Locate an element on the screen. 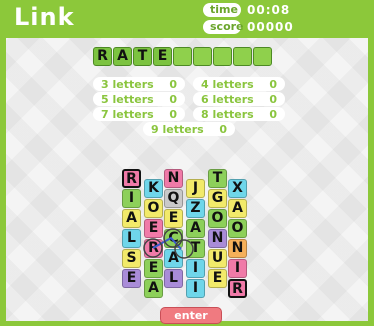  counter-8-letters: 8 letters 0 is located at coordinates (239, 114).